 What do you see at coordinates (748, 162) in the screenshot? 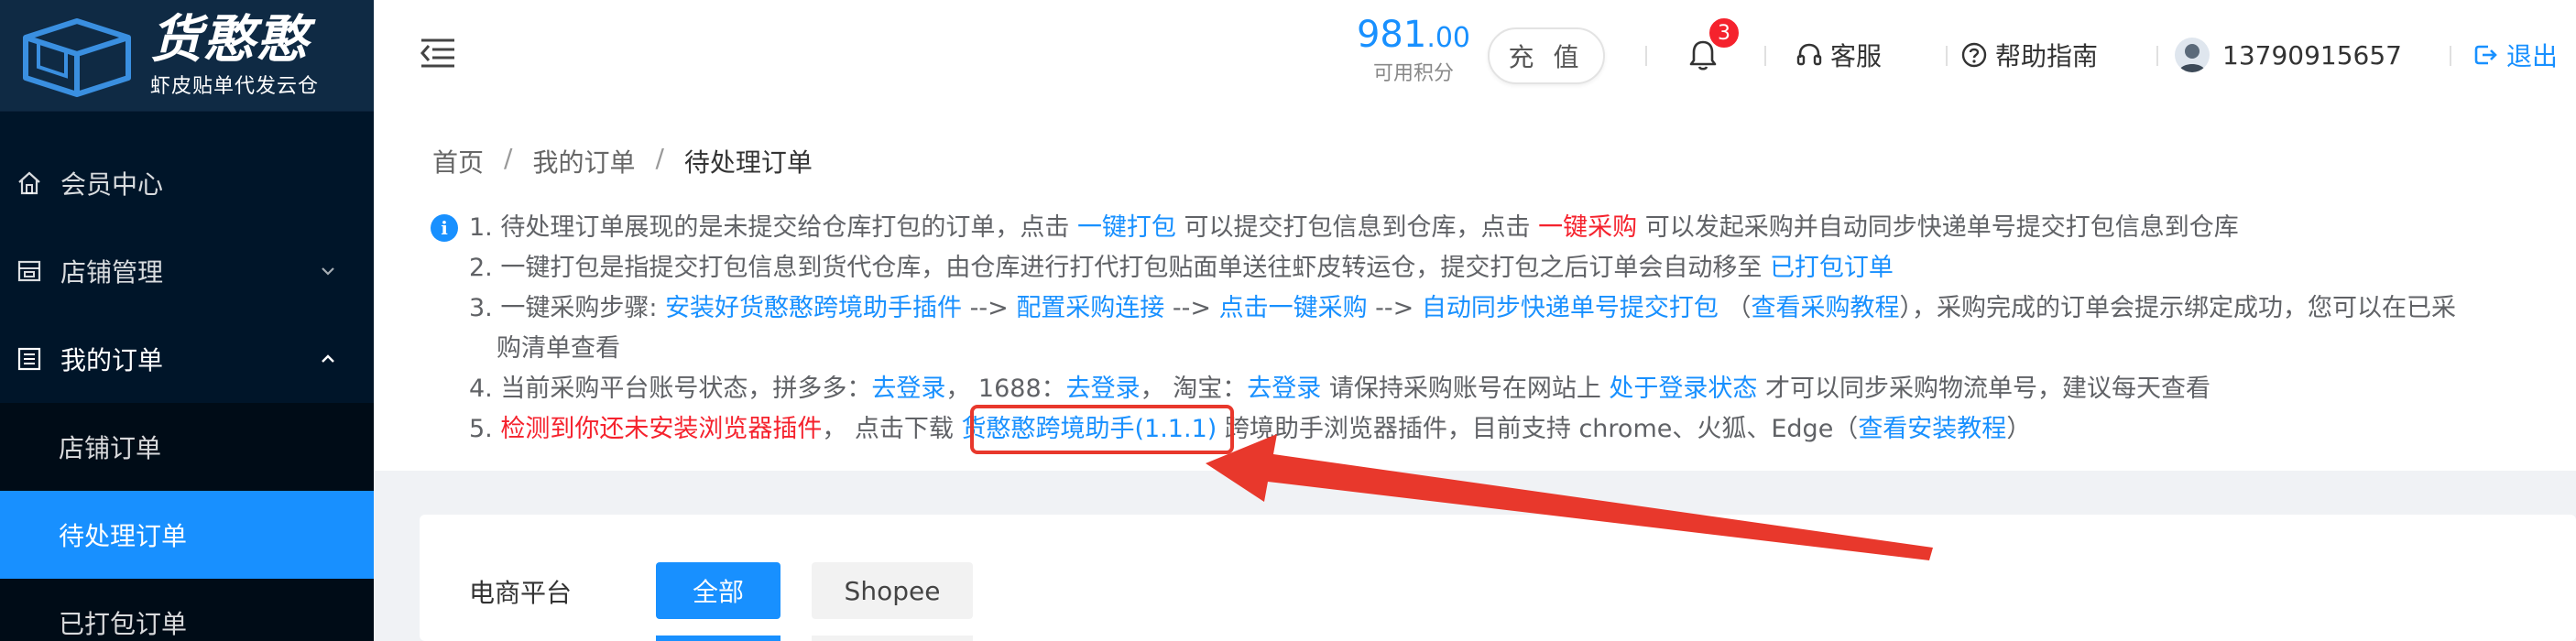
I see `breadcrumb-current: 待处理订单` at bounding box center [748, 162].